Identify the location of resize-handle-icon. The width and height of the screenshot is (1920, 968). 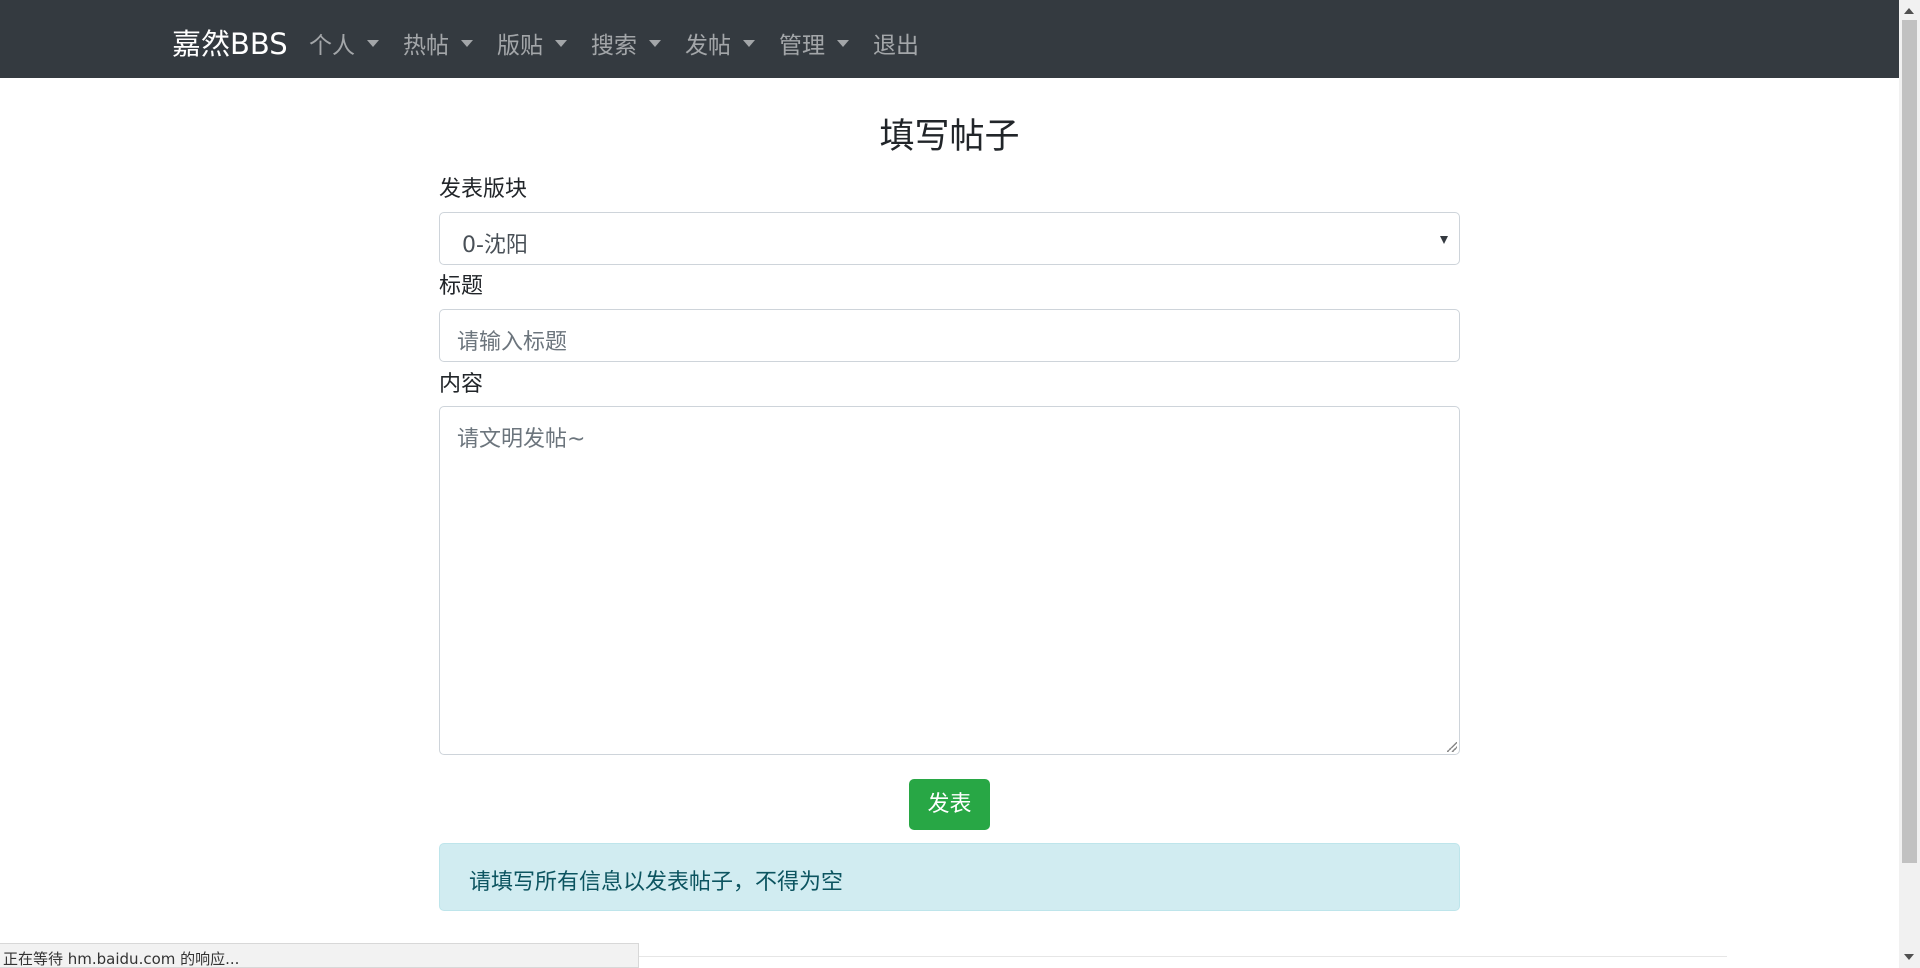
(1452, 747).